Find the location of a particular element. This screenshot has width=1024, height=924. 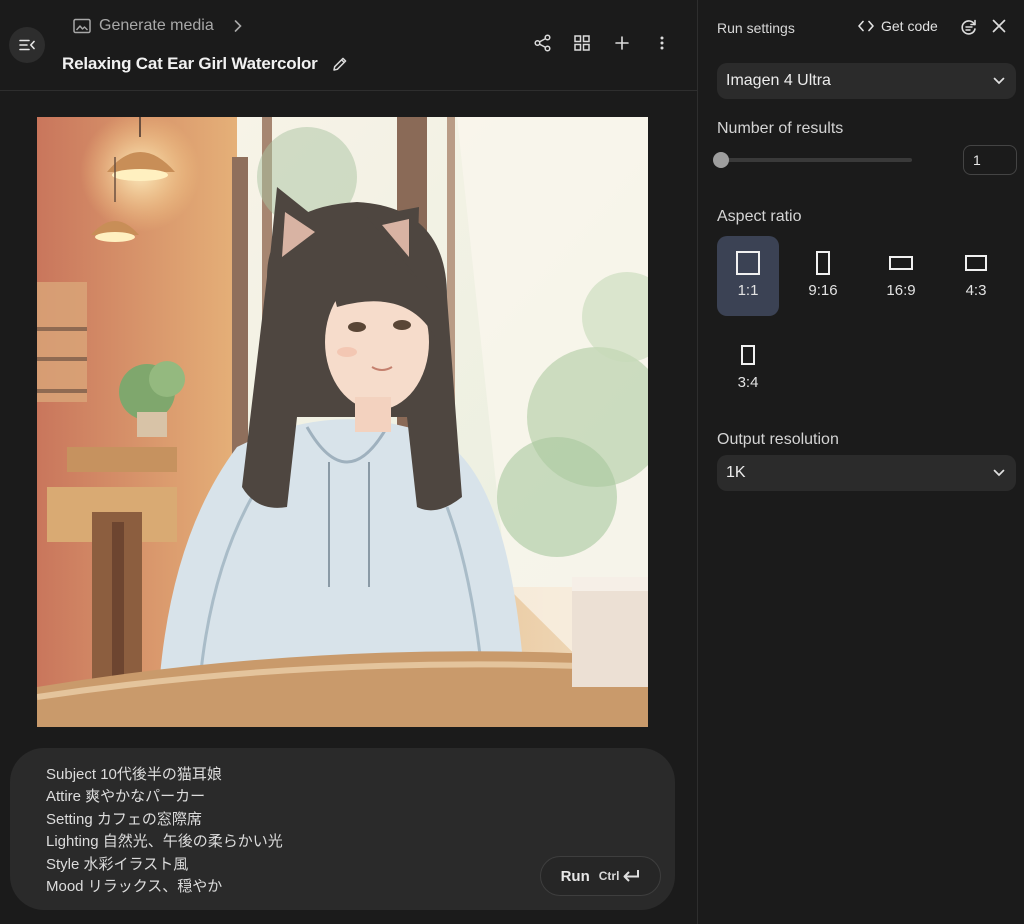

share-button is located at coordinates (542, 43).